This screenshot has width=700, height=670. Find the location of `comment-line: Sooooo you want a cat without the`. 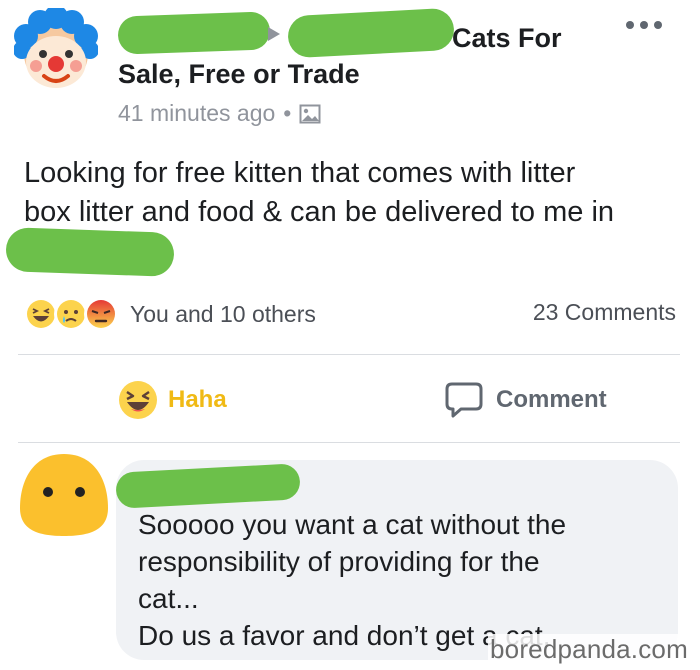

comment-line: Sooooo you want a cat without the is located at coordinates (352, 524).